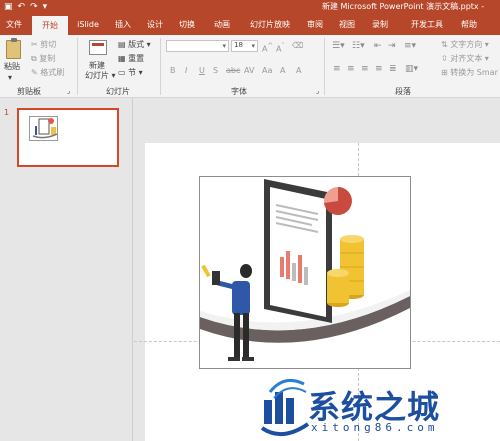 The width and height of the screenshot is (500, 441). I want to click on clear-formatting-icon: ⌫, so click(297, 46).